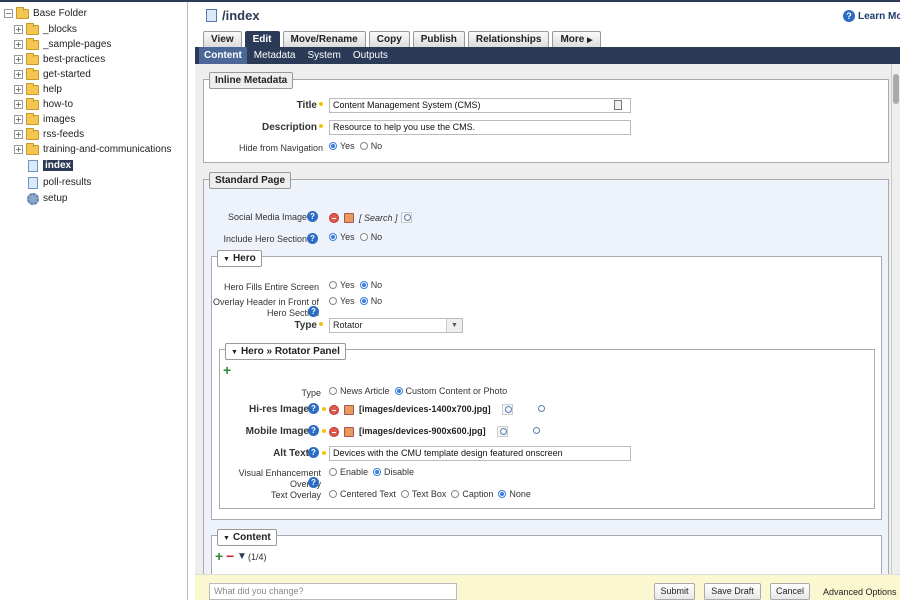 This screenshot has height=600, width=900. I want to click on tab-move-rename: Move/Rename, so click(324, 39).